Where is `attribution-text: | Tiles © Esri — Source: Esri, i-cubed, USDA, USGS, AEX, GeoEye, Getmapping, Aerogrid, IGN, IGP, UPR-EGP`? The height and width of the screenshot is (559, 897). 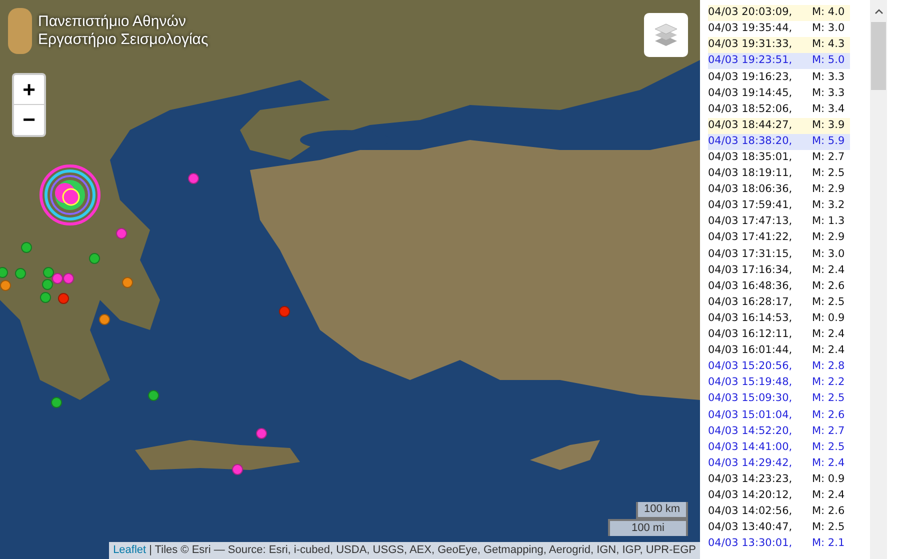
attribution-text: | Tiles © Esri — Source: Esri, i-cubed, USDA, USGS, AEX, GeoEye, Getmapping, Aerogrid, IGN, IGP, UPR-EGP is located at coordinates (422, 550).